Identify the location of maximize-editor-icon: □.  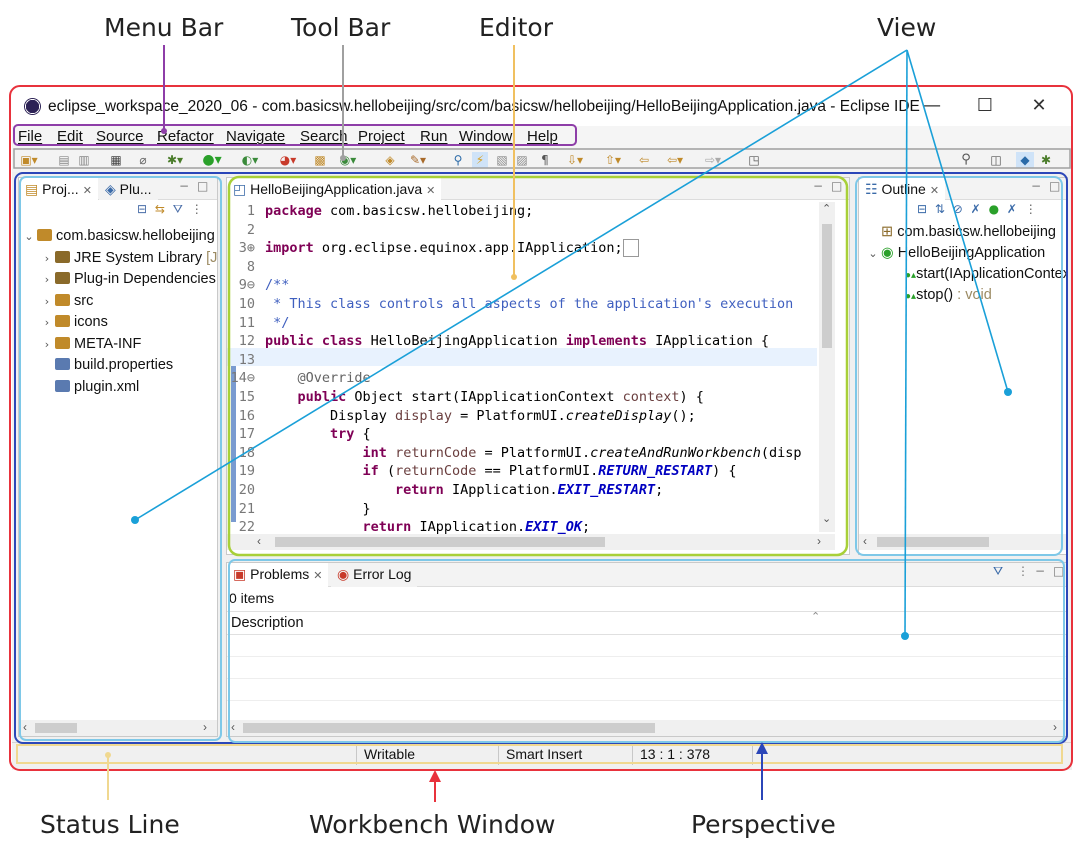
(836, 186).